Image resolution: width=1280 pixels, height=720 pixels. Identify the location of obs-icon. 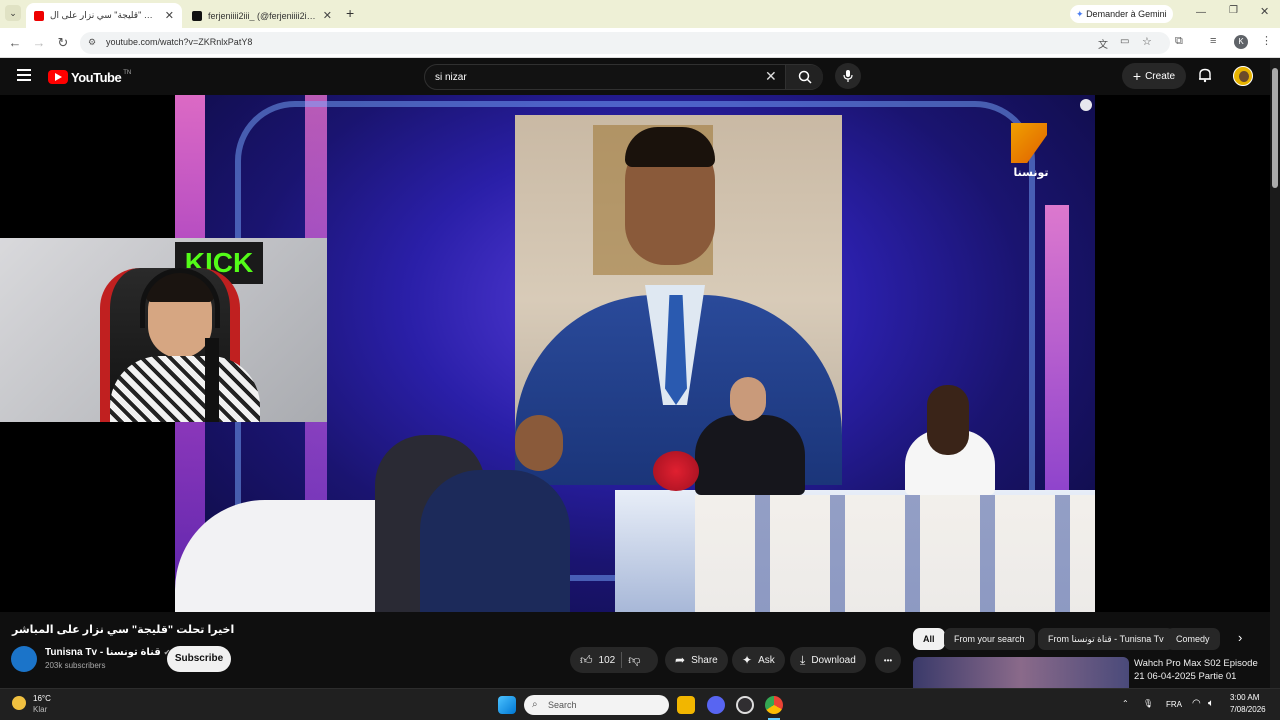
(745, 705).